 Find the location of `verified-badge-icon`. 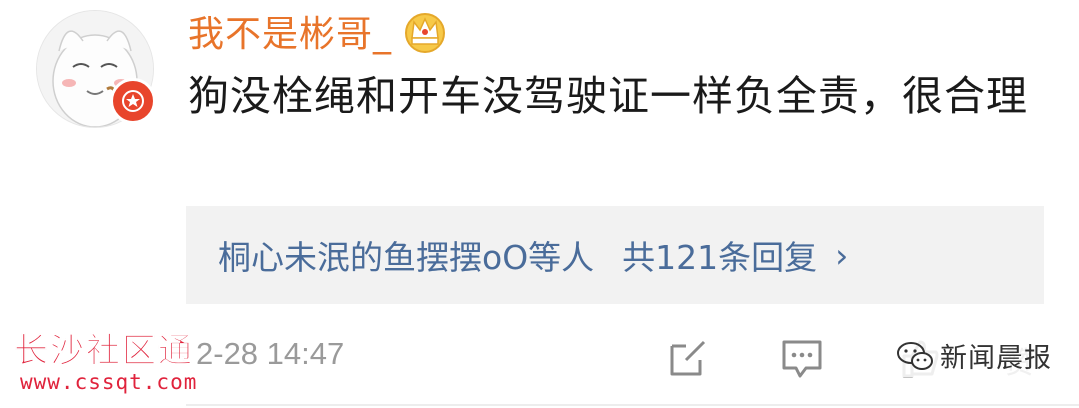

verified-badge-icon is located at coordinates (133, 101).